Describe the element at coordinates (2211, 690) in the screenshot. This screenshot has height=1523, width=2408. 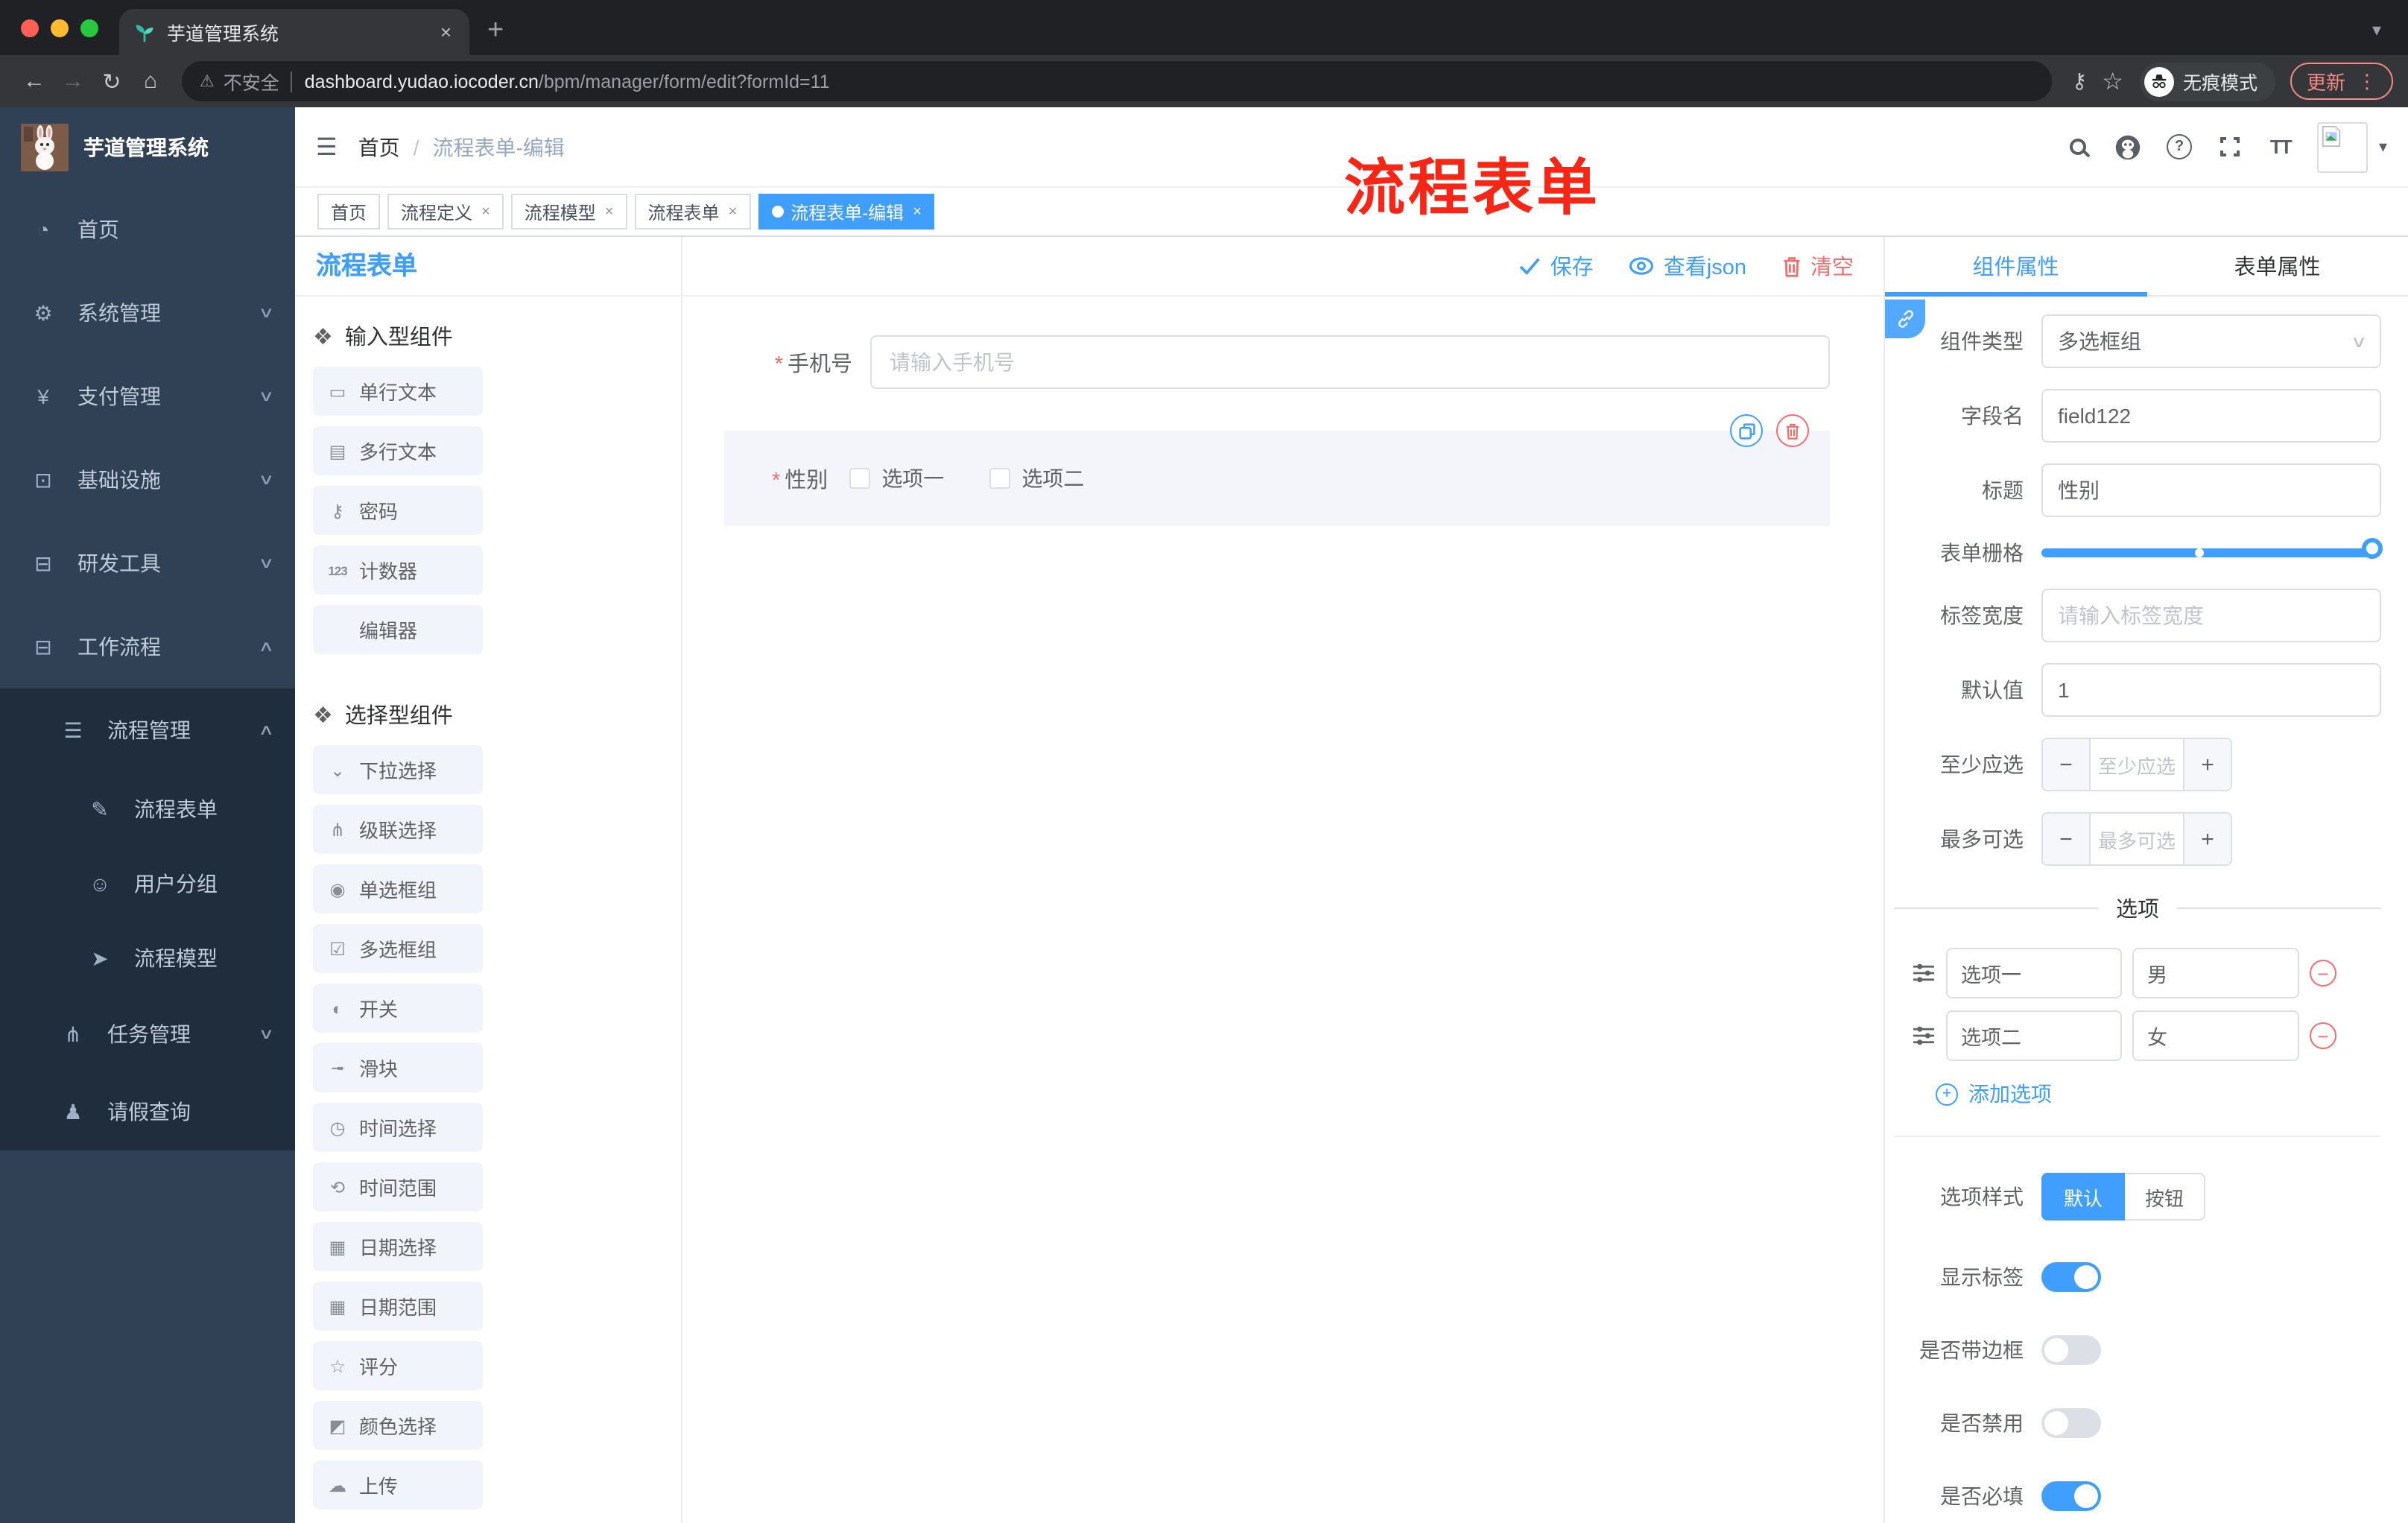
I see `default-value-input` at that location.